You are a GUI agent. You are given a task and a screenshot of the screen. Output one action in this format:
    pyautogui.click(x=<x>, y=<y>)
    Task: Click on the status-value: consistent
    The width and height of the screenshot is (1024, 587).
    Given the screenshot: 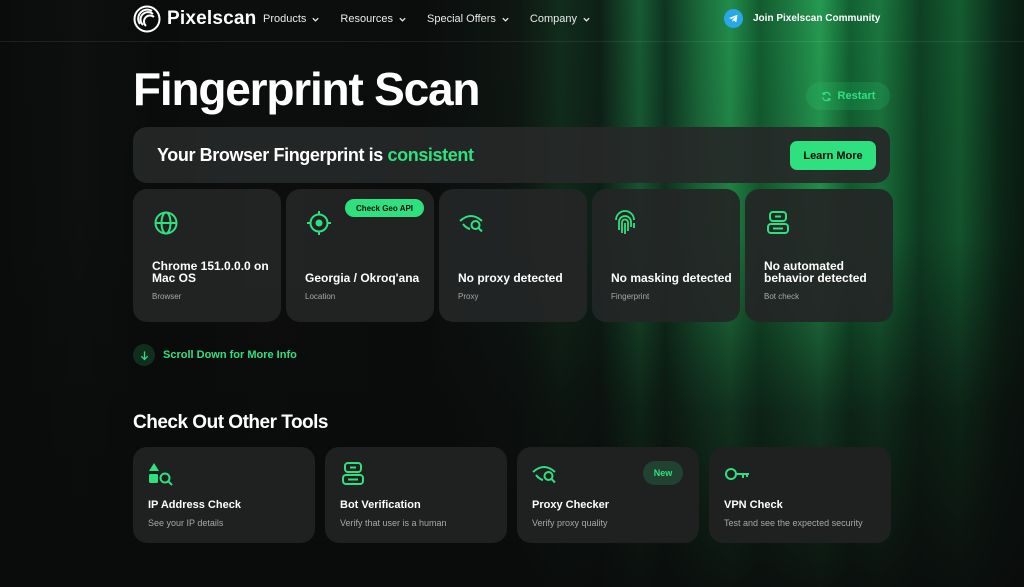 What is the action you would take?
    pyautogui.click(x=430, y=155)
    